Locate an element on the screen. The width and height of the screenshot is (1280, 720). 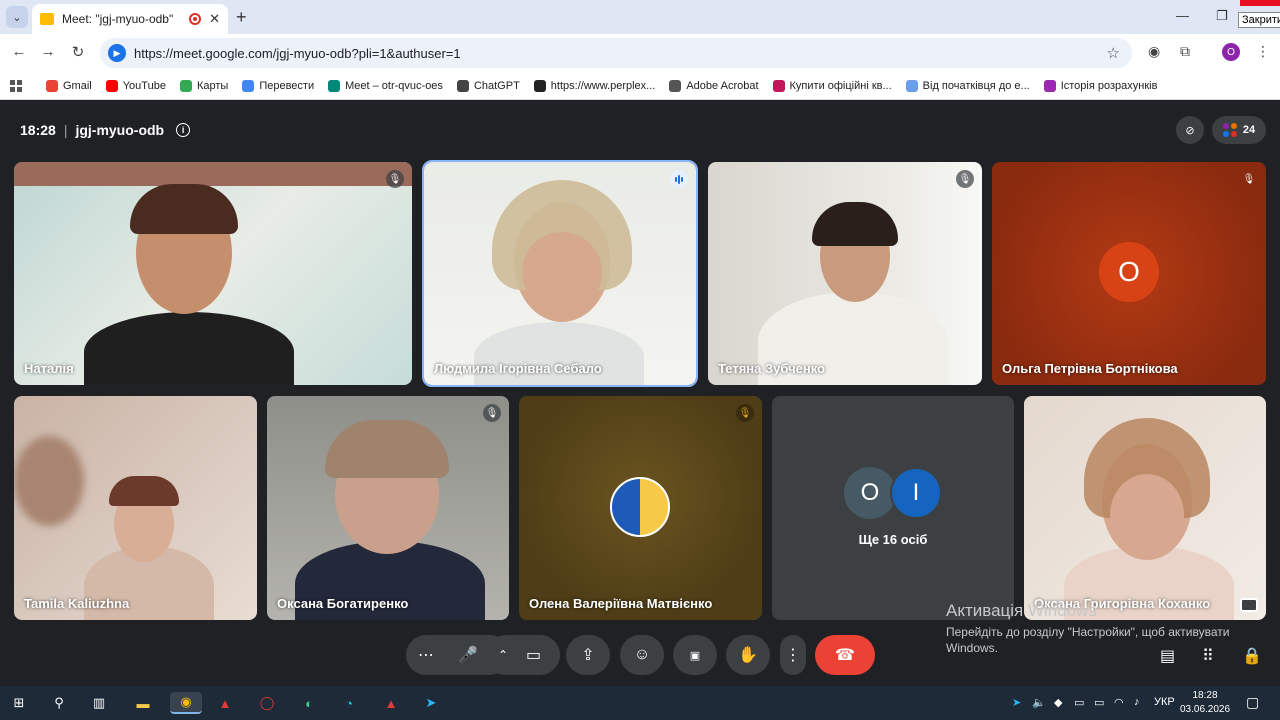
participant-tile: О 🎙 Ольга Петрівна Бортнікова is located at coordinates (1129, 273).